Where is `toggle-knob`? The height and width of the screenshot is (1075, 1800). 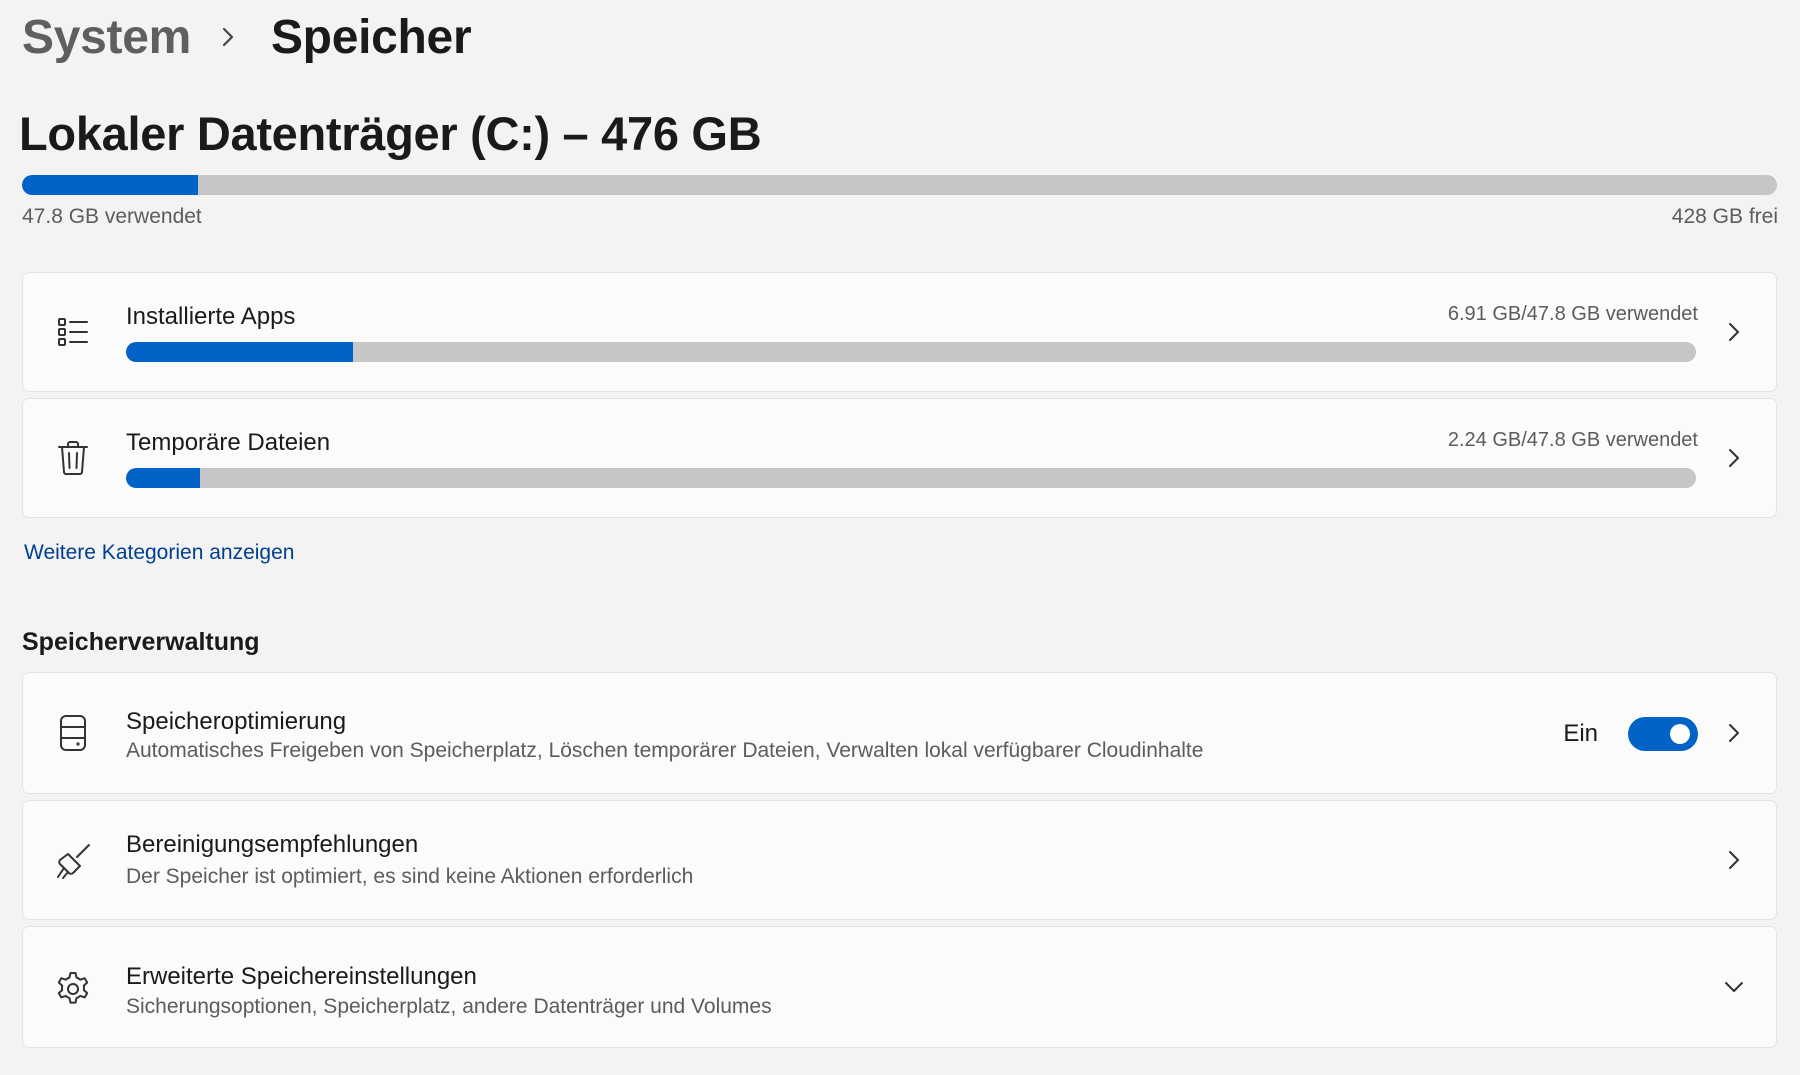 toggle-knob is located at coordinates (1680, 734).